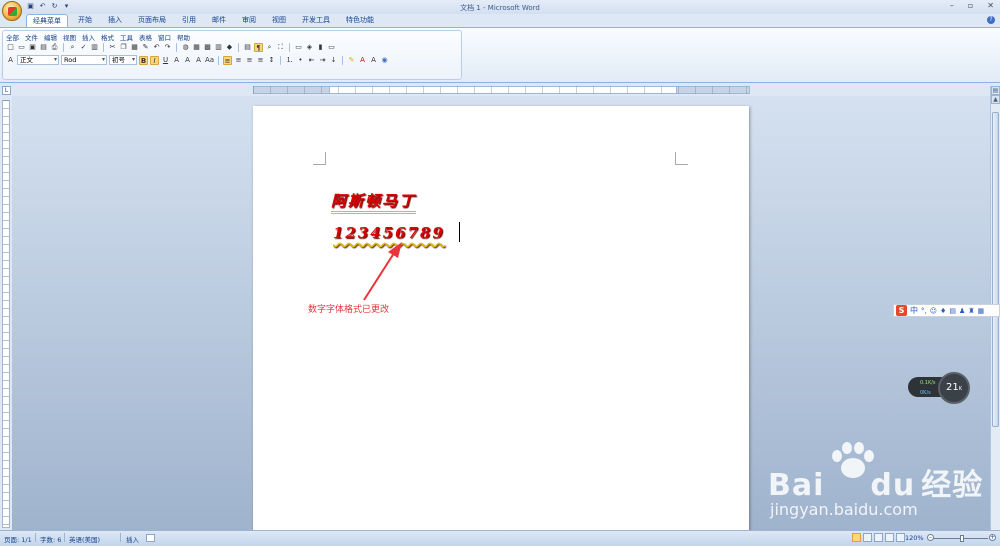  What do you see at coordinates (143, 60) in the screenshot?
I see `bold-button: B` at bounding box center [143, 60].